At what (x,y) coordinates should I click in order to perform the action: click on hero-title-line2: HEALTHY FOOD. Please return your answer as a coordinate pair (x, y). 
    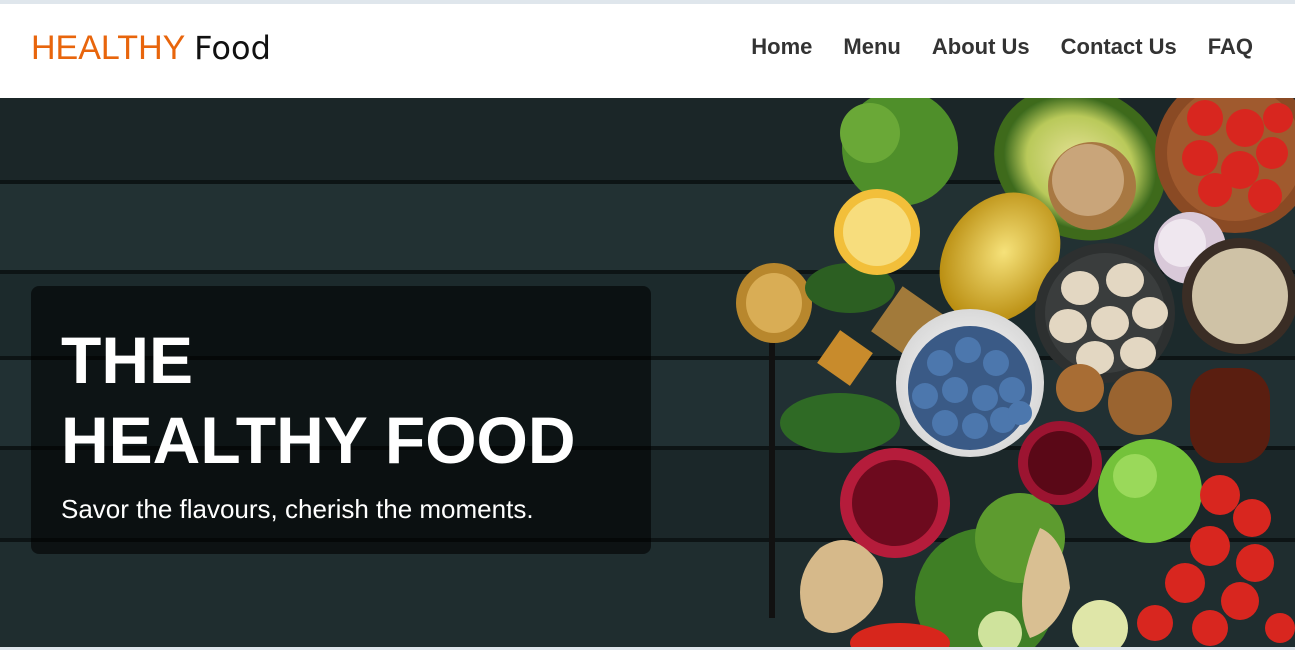
    Looking at the image, I should click on (318, 440).